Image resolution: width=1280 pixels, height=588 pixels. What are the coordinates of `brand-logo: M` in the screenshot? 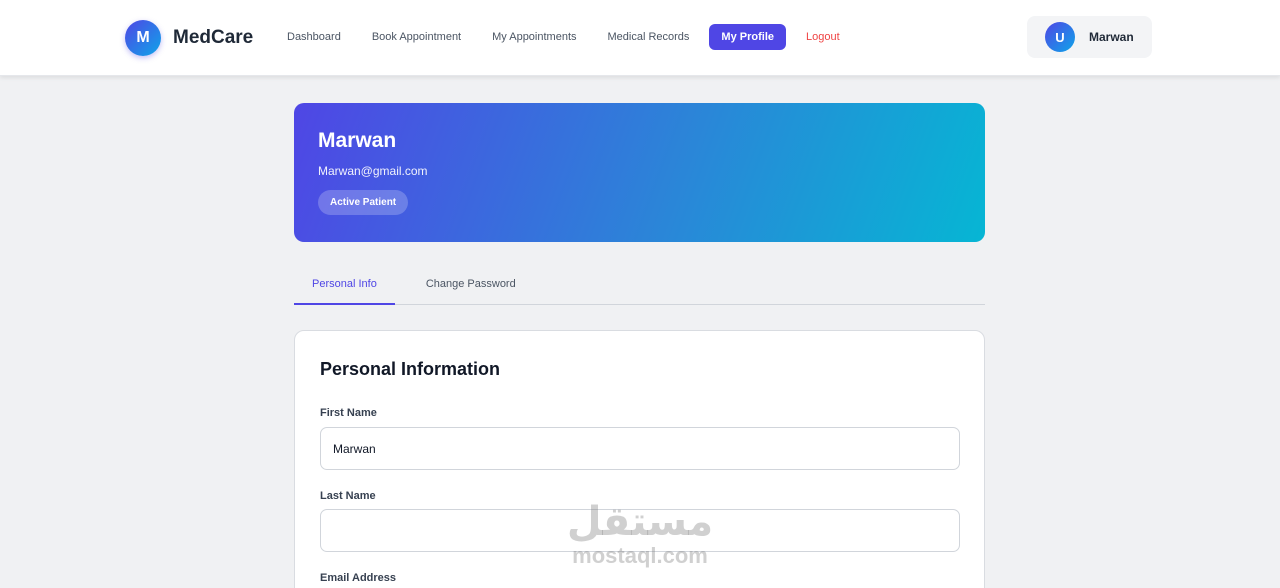 It's located at (143, 38).